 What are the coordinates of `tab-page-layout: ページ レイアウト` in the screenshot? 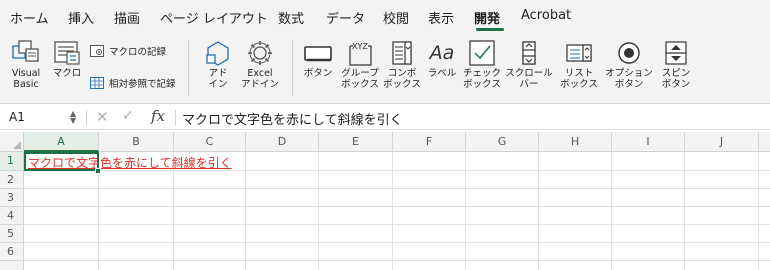 It's located at (214, 17).